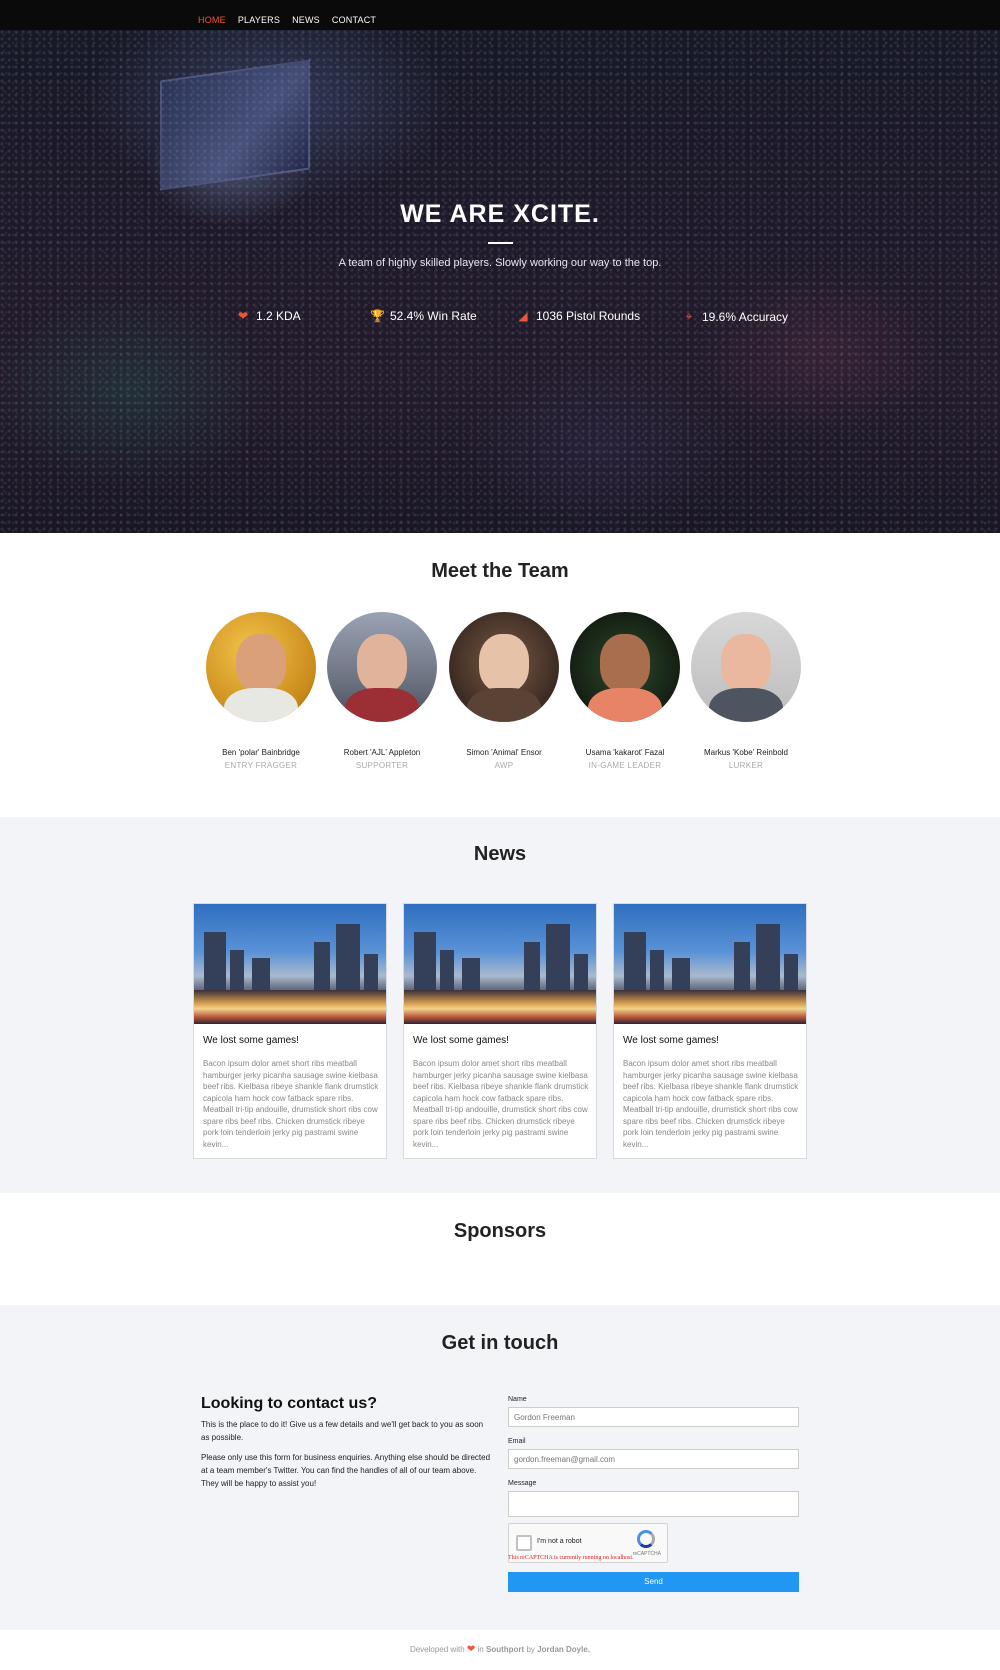 This screenshot has width=1000, height=1670. What do you see at coordinates (504, 765) in the screenshot?
I see `player-role: AWP` at bounding box center [504, 765].